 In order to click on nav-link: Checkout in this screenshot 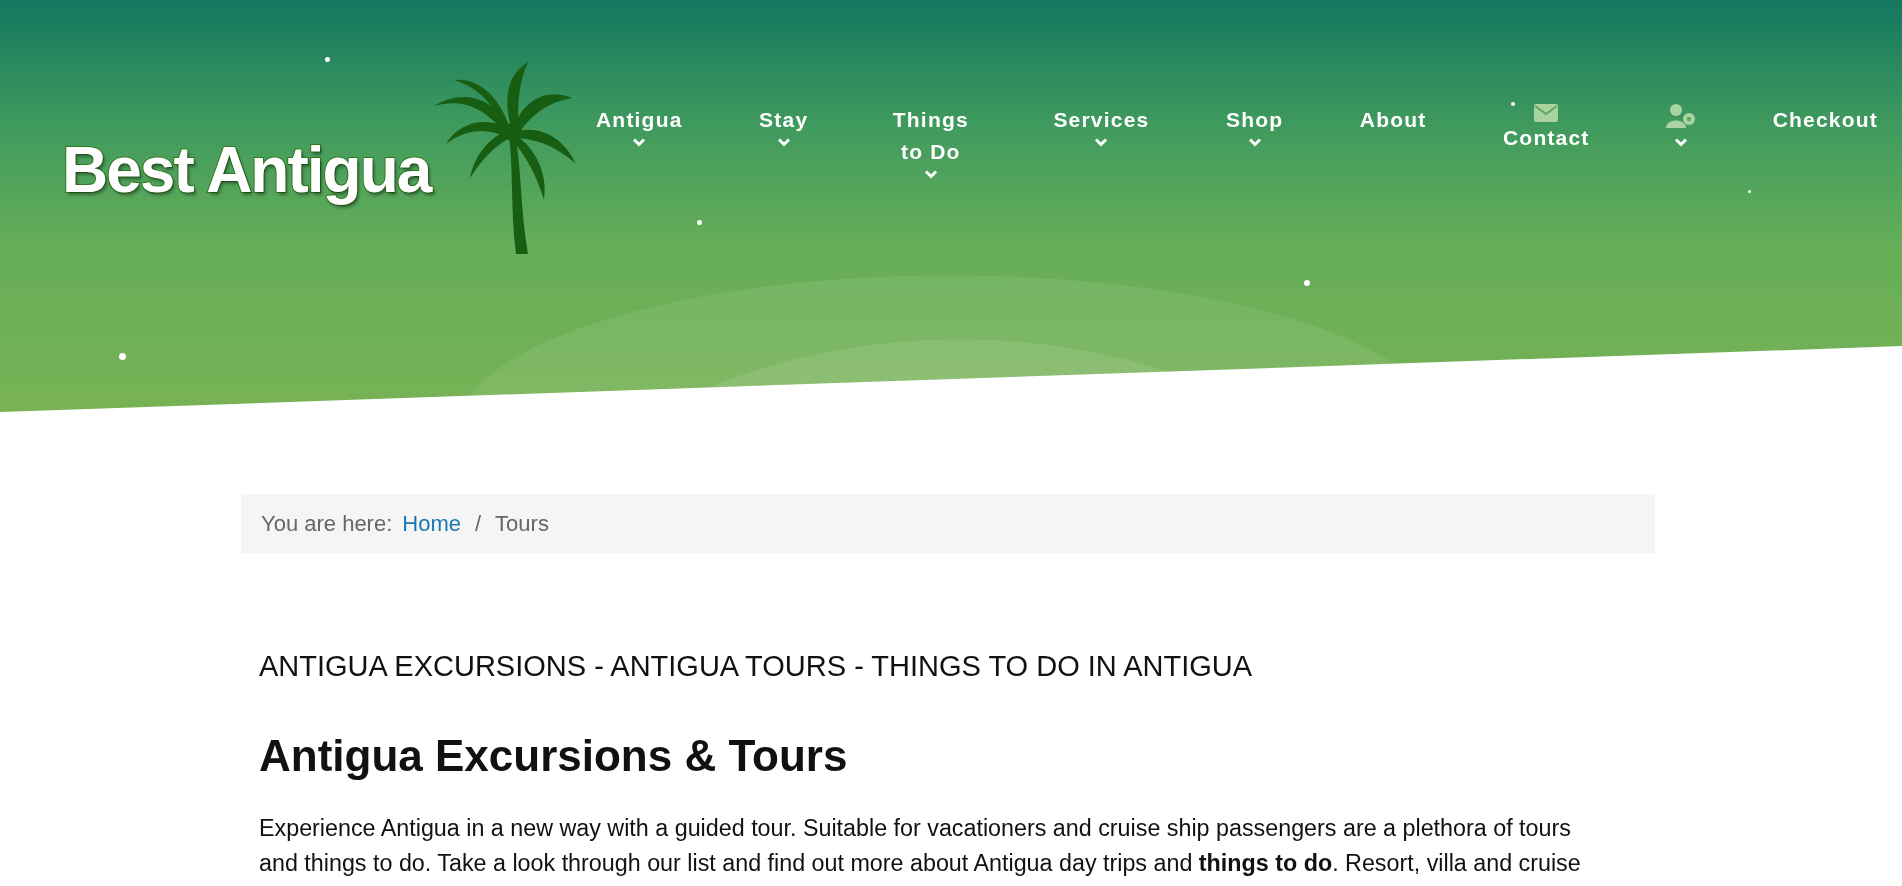, I will do `click(1825, 120)`.